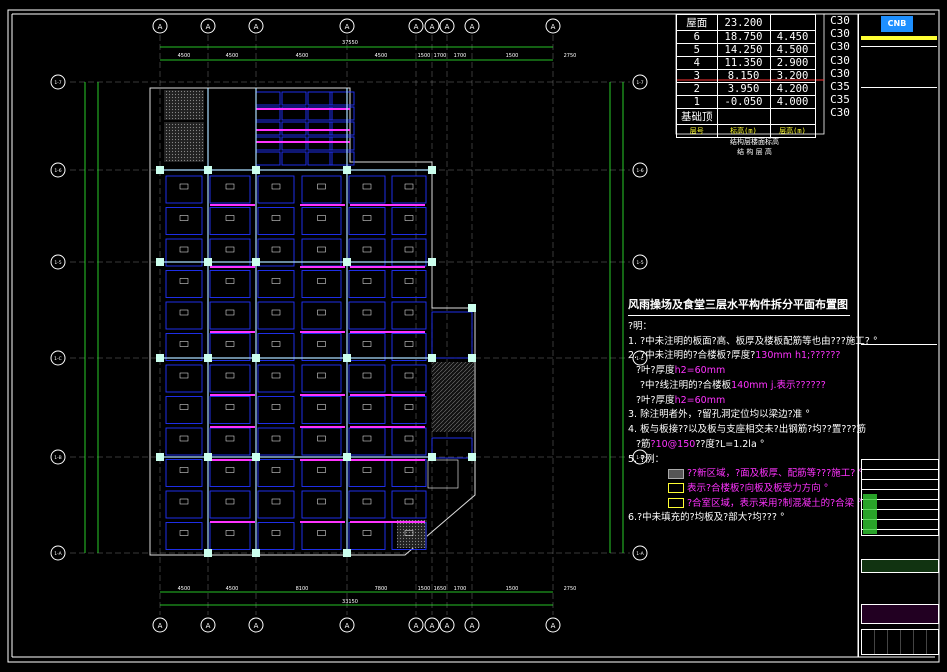  What do you see at coordinates (184, 105) in the screenshot?
I see `hatched-region` at bounding box center [184, 105].